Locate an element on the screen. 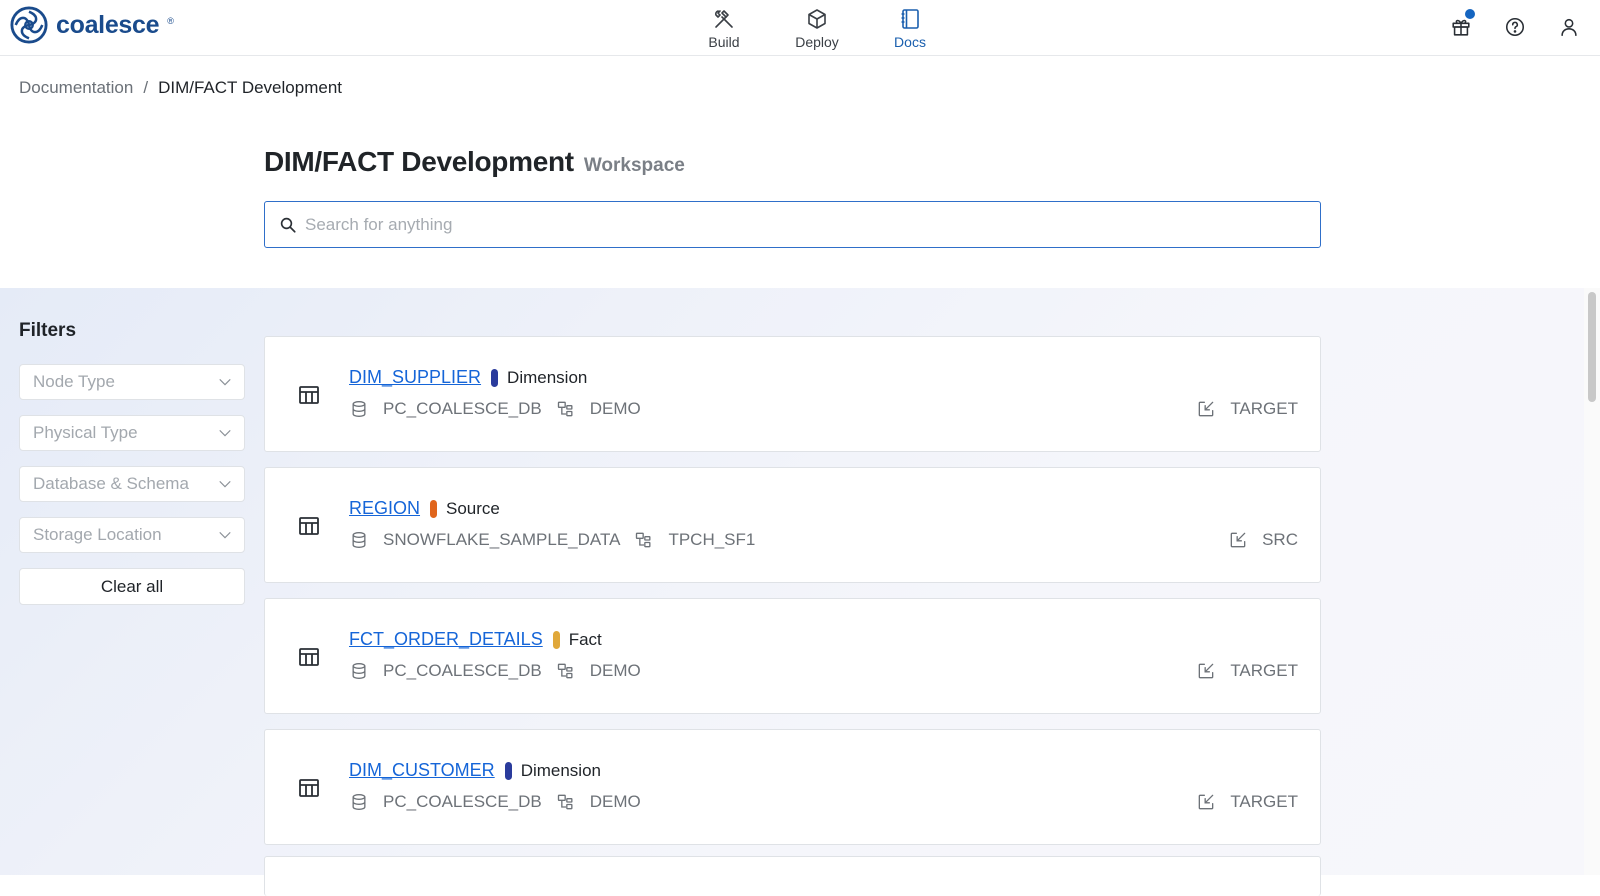  filter-storage-location: Storage Location is located at coordinates (132, 535).